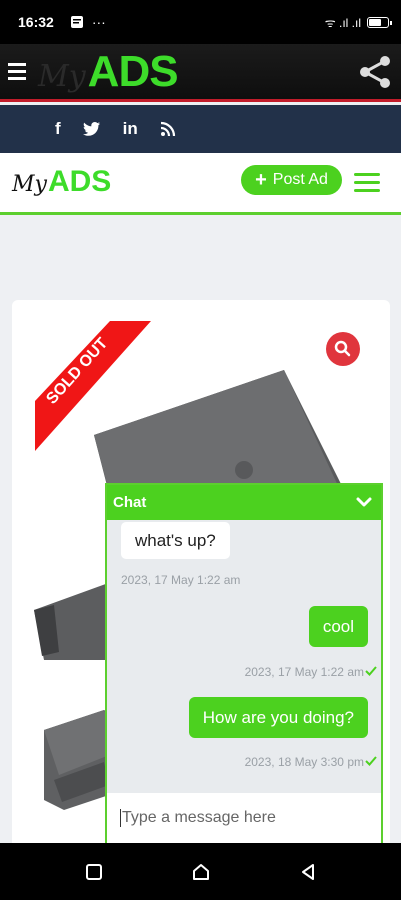 The width and height of the screenshot is (401, 900). What do you see at coordinates (304, 762) in the screenshot?
I see `message-timestamp: 2023, 18 May 3:30 pm` at bounding box center [304, 762].